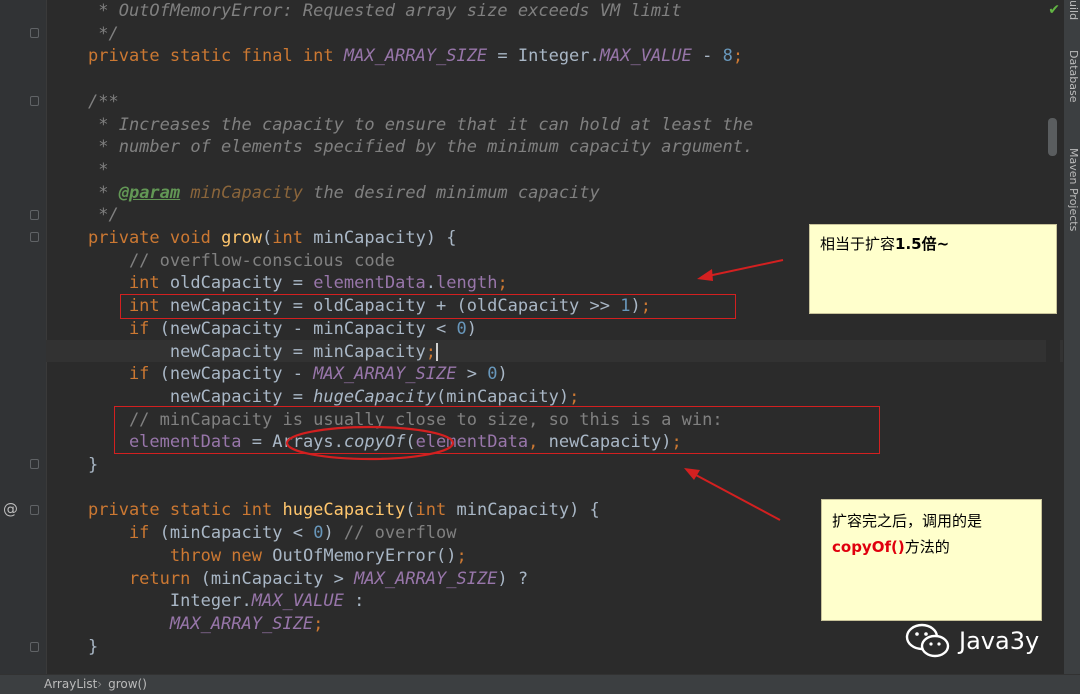 This screenshot has height=694, width=1080. What do you see at coordinates (127, 684) in the screenshot?
I see `breadcrumb-method: grow()` at bounding box center [127, 684].